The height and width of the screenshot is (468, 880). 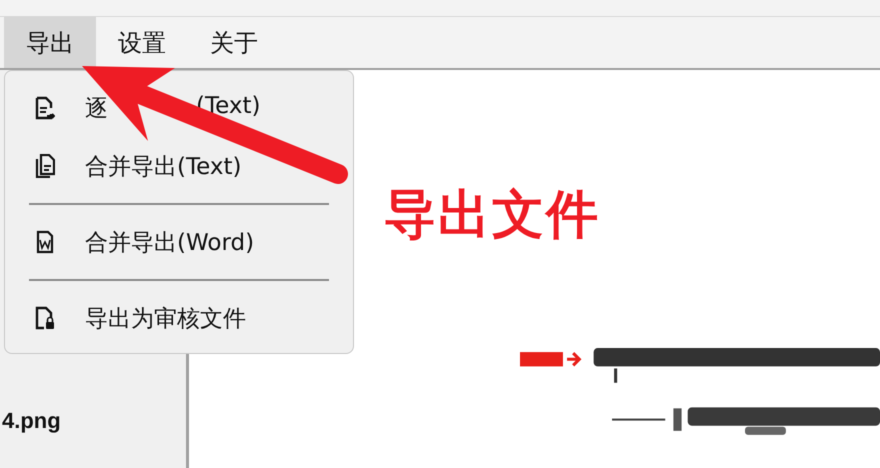 What do you see at coordinates (96, 109) in the screenshot?
I see `menu-item-label: 逐` at bounding box center [96, 109].